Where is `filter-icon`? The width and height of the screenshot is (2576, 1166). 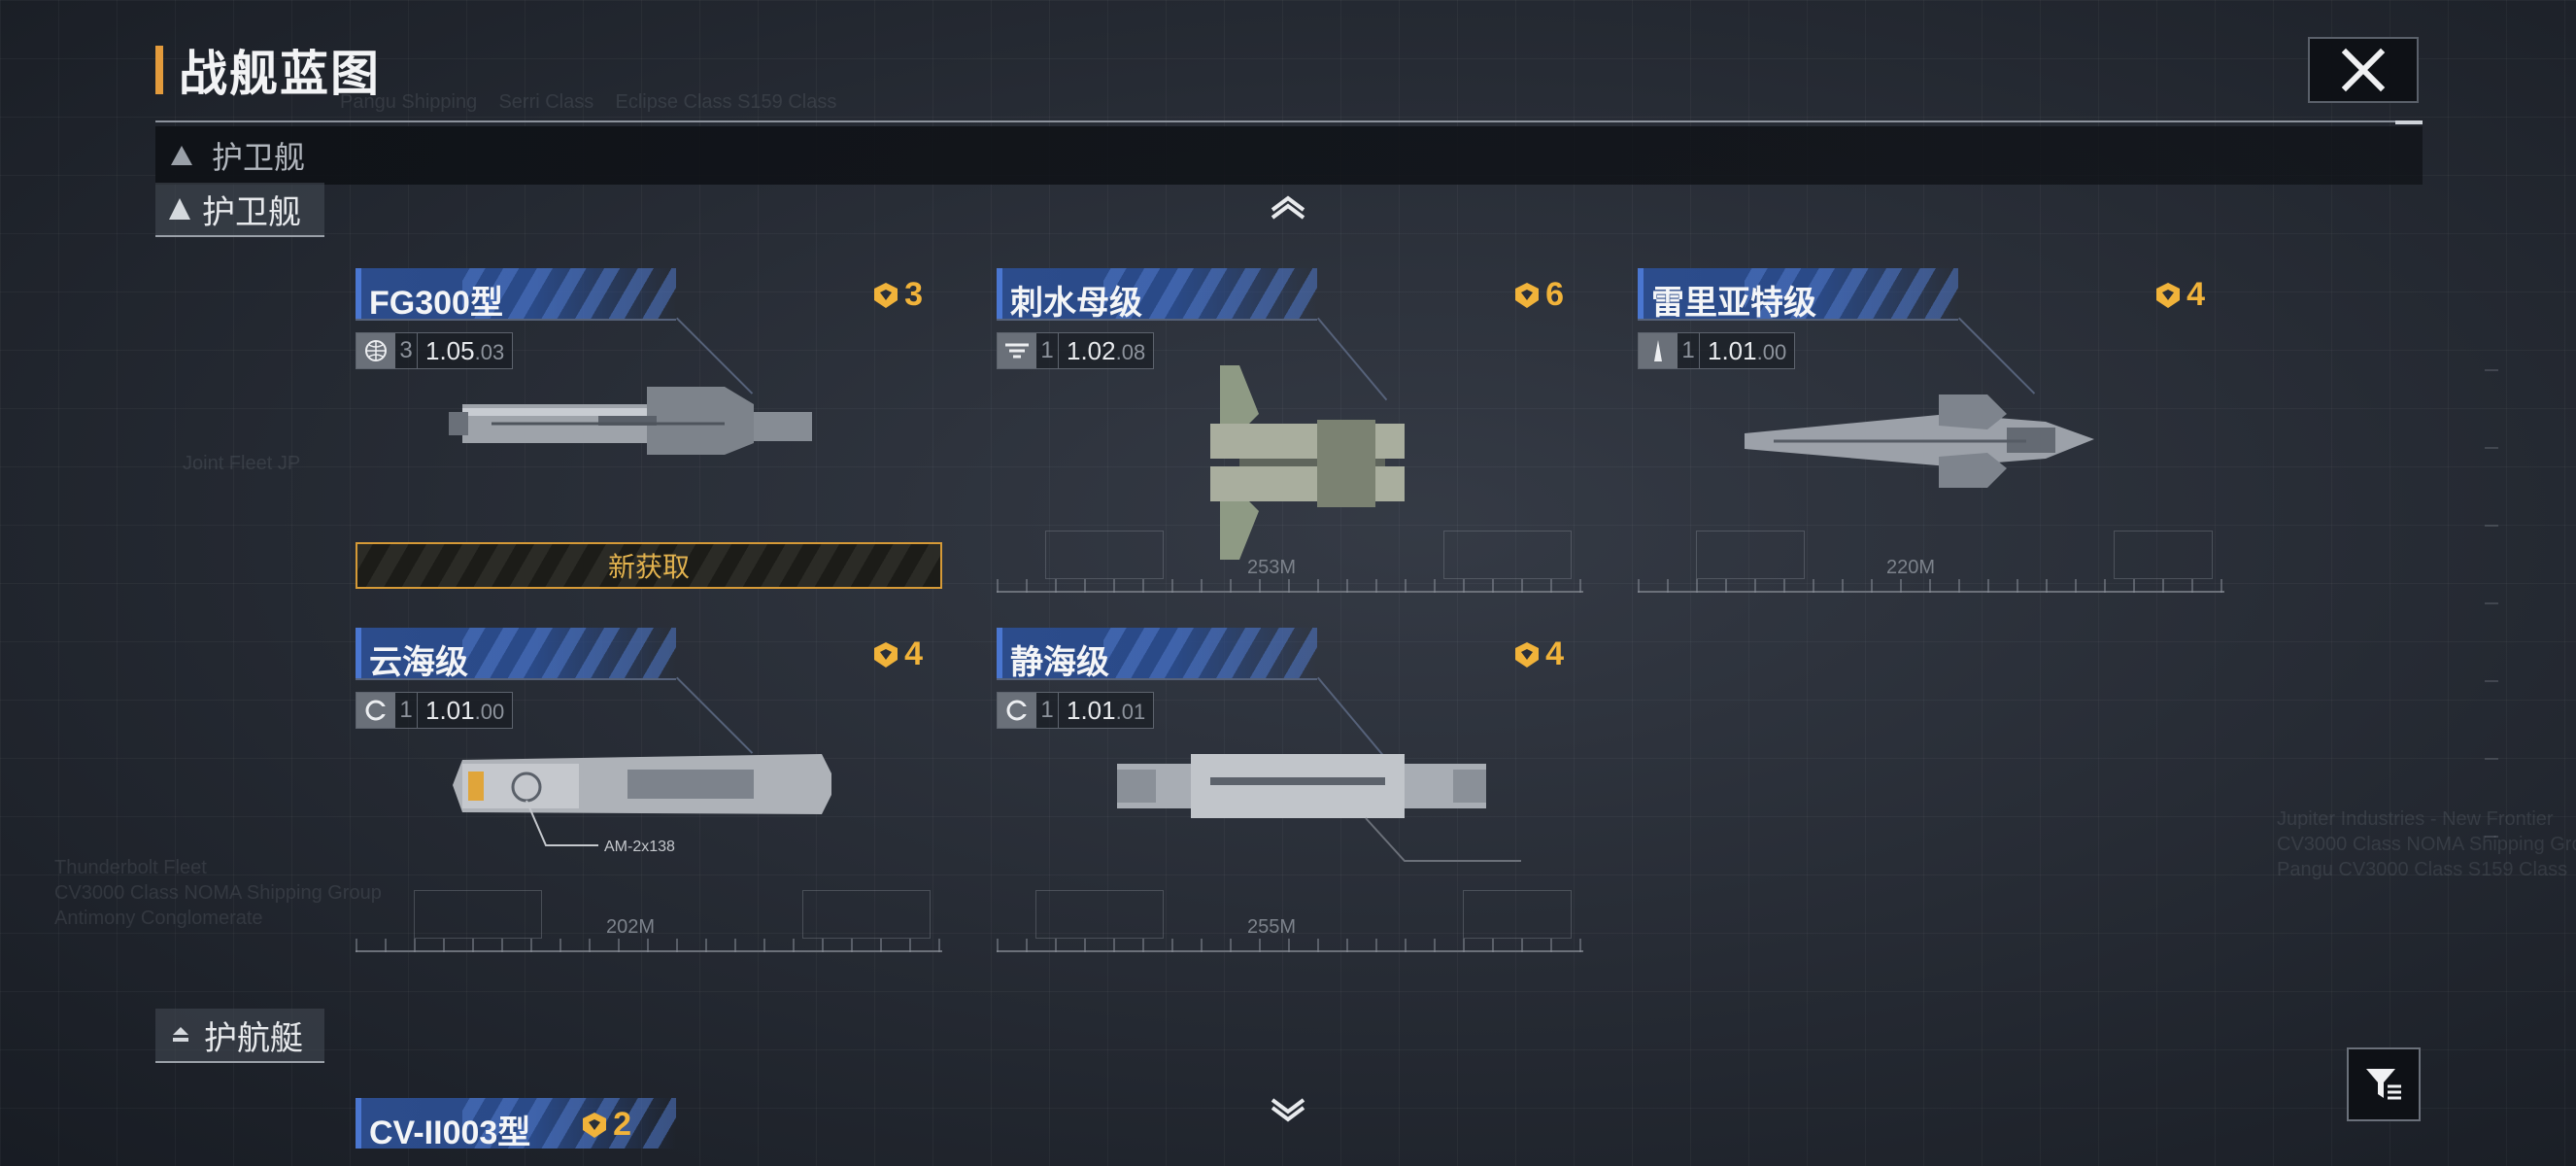
filter-icon is located at coordinates (2383, 1084).